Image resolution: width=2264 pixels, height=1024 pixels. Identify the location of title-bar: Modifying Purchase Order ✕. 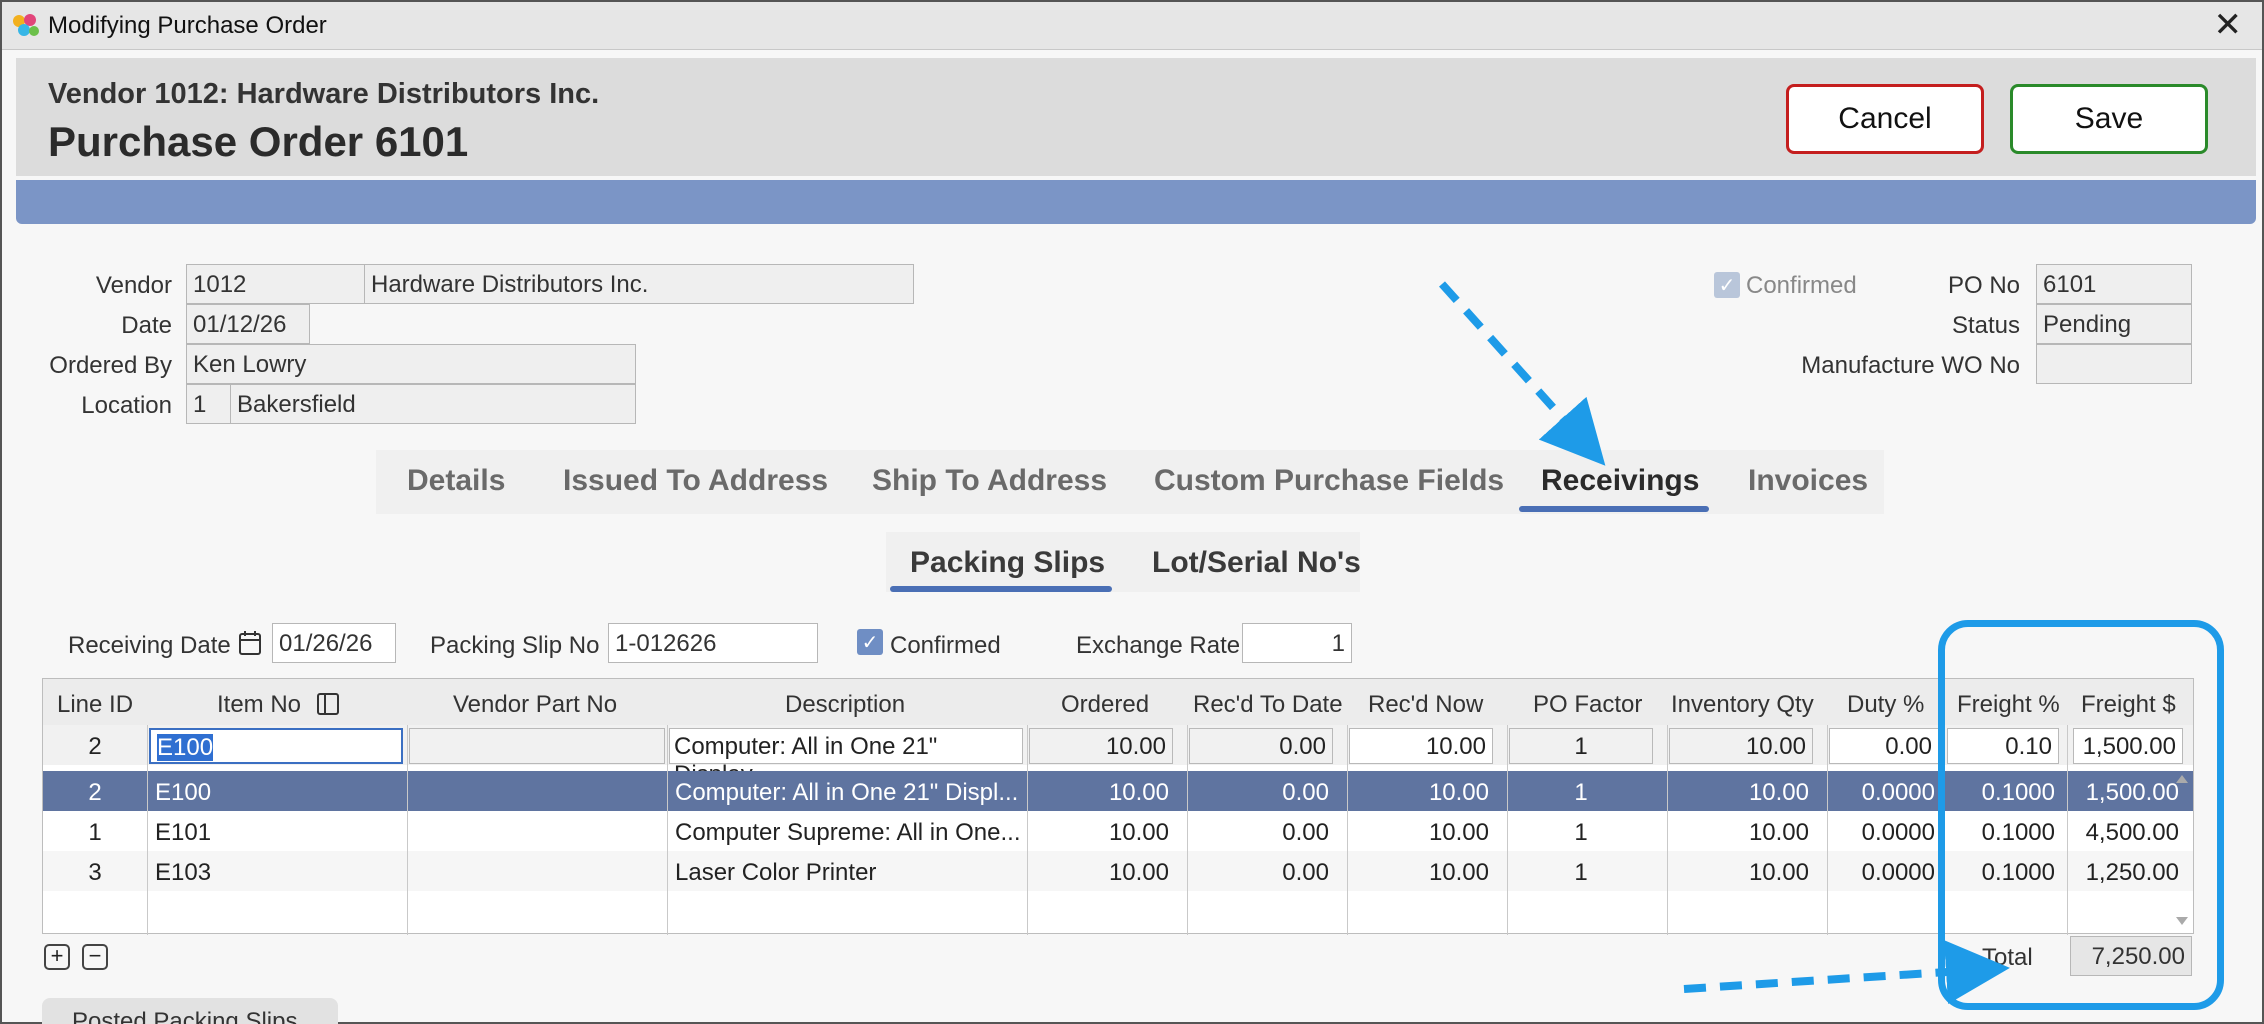
(1132, 26).